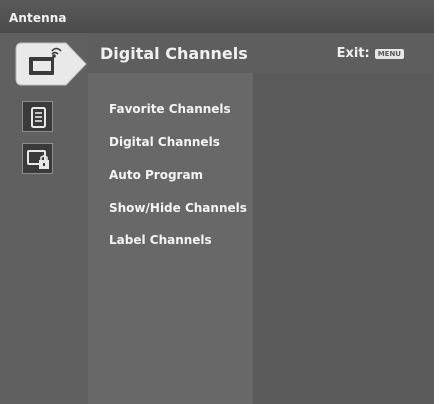 The width and height of the screenshot is (439, 404). I want to click on title-bar: Antenna, so click(217, 16).